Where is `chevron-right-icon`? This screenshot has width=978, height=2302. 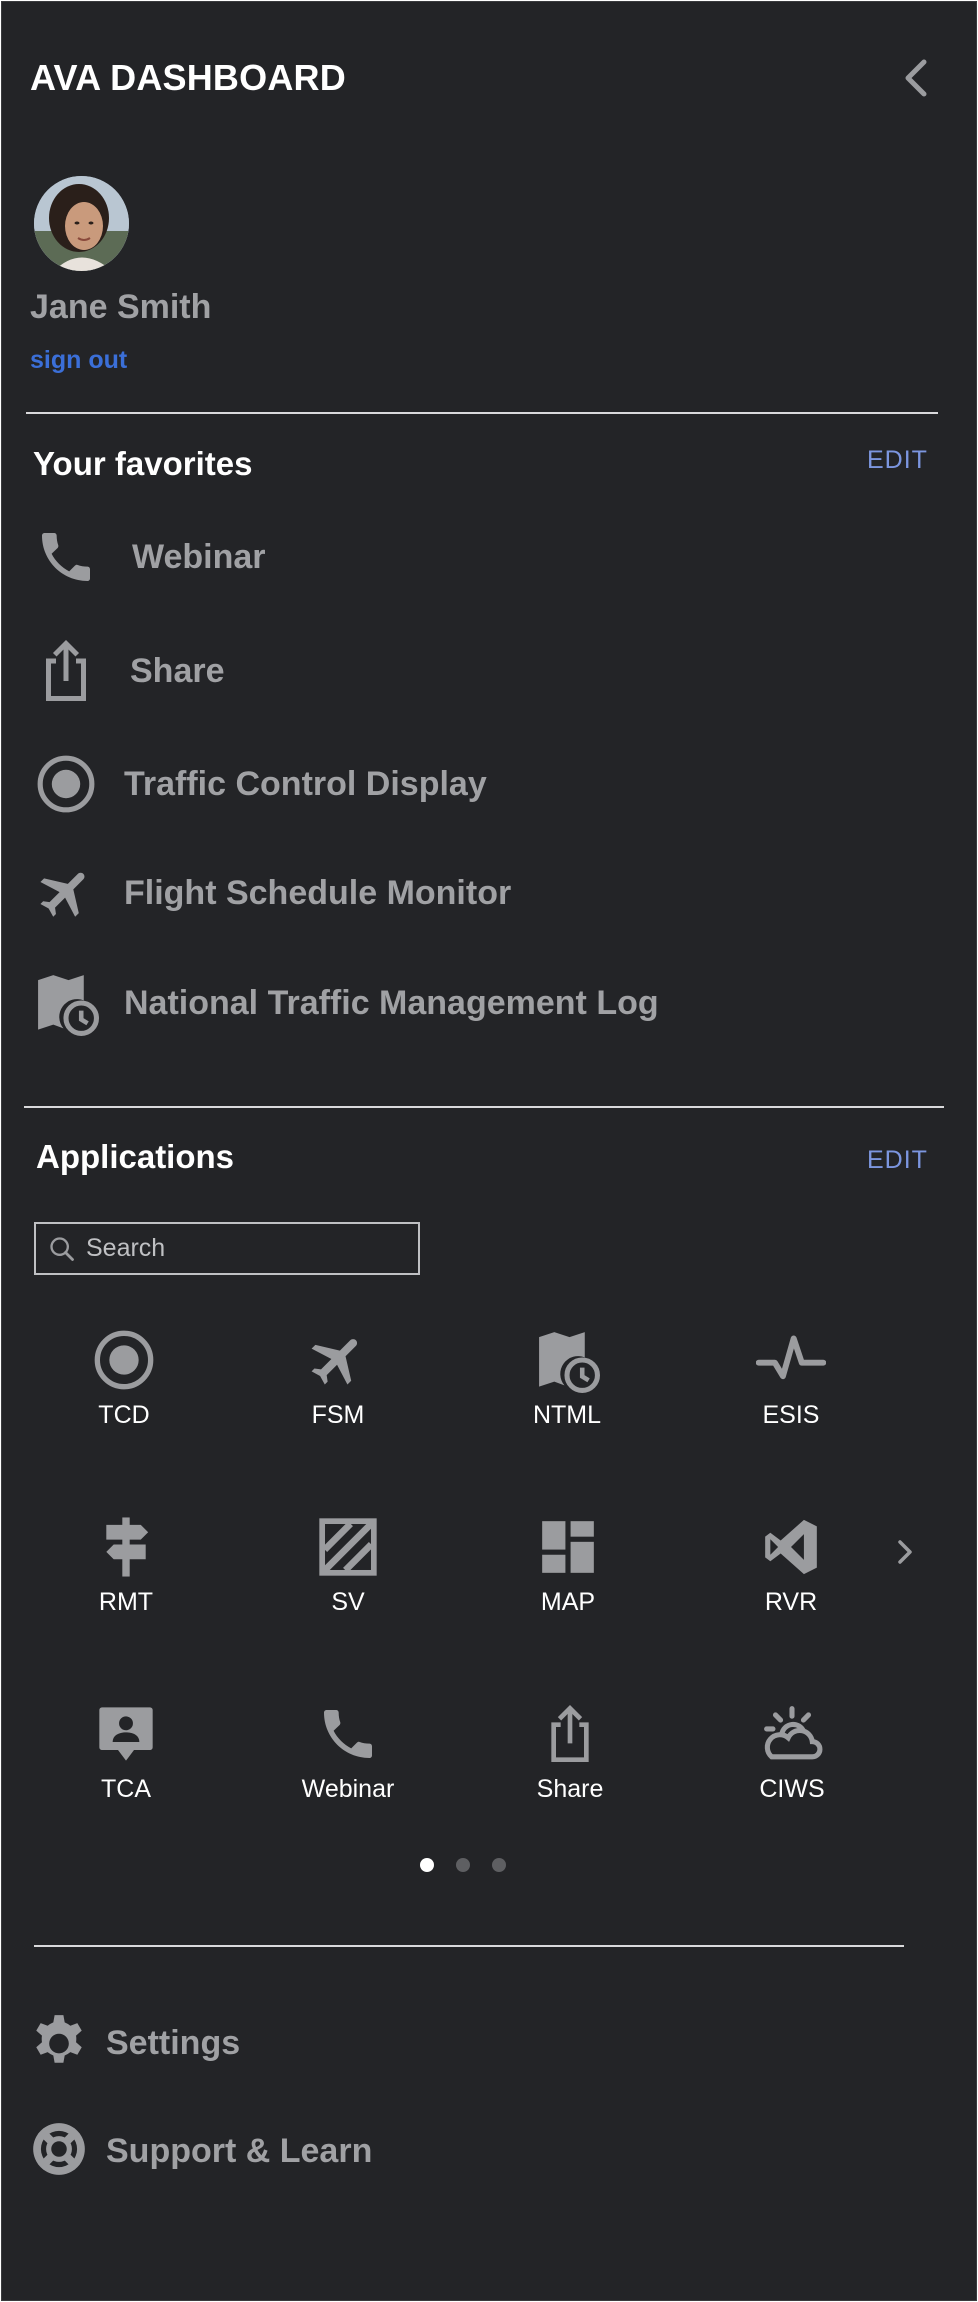
chevron-right-icon is located at coordinates (905, 1552).